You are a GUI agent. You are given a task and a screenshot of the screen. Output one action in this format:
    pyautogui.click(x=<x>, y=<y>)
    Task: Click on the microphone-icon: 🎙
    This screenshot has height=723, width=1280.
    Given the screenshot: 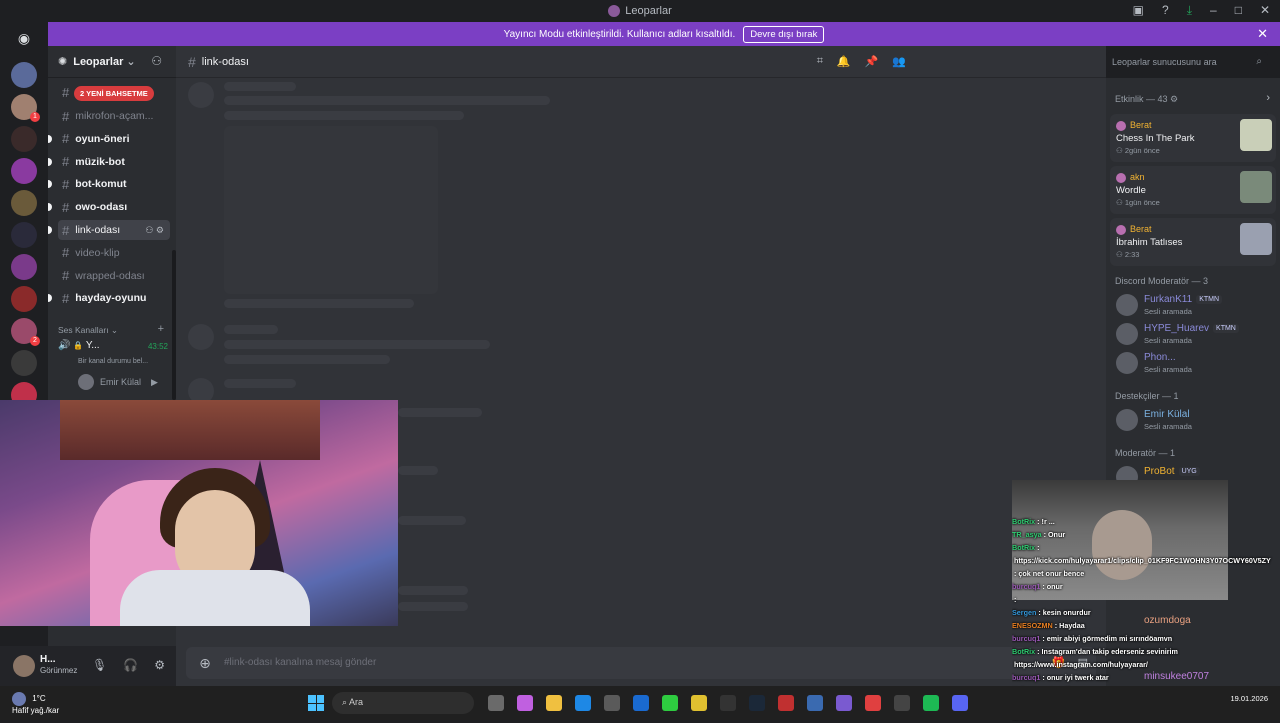 What is the action you would take?
    pyautogui.click(x=99, y=665)
    